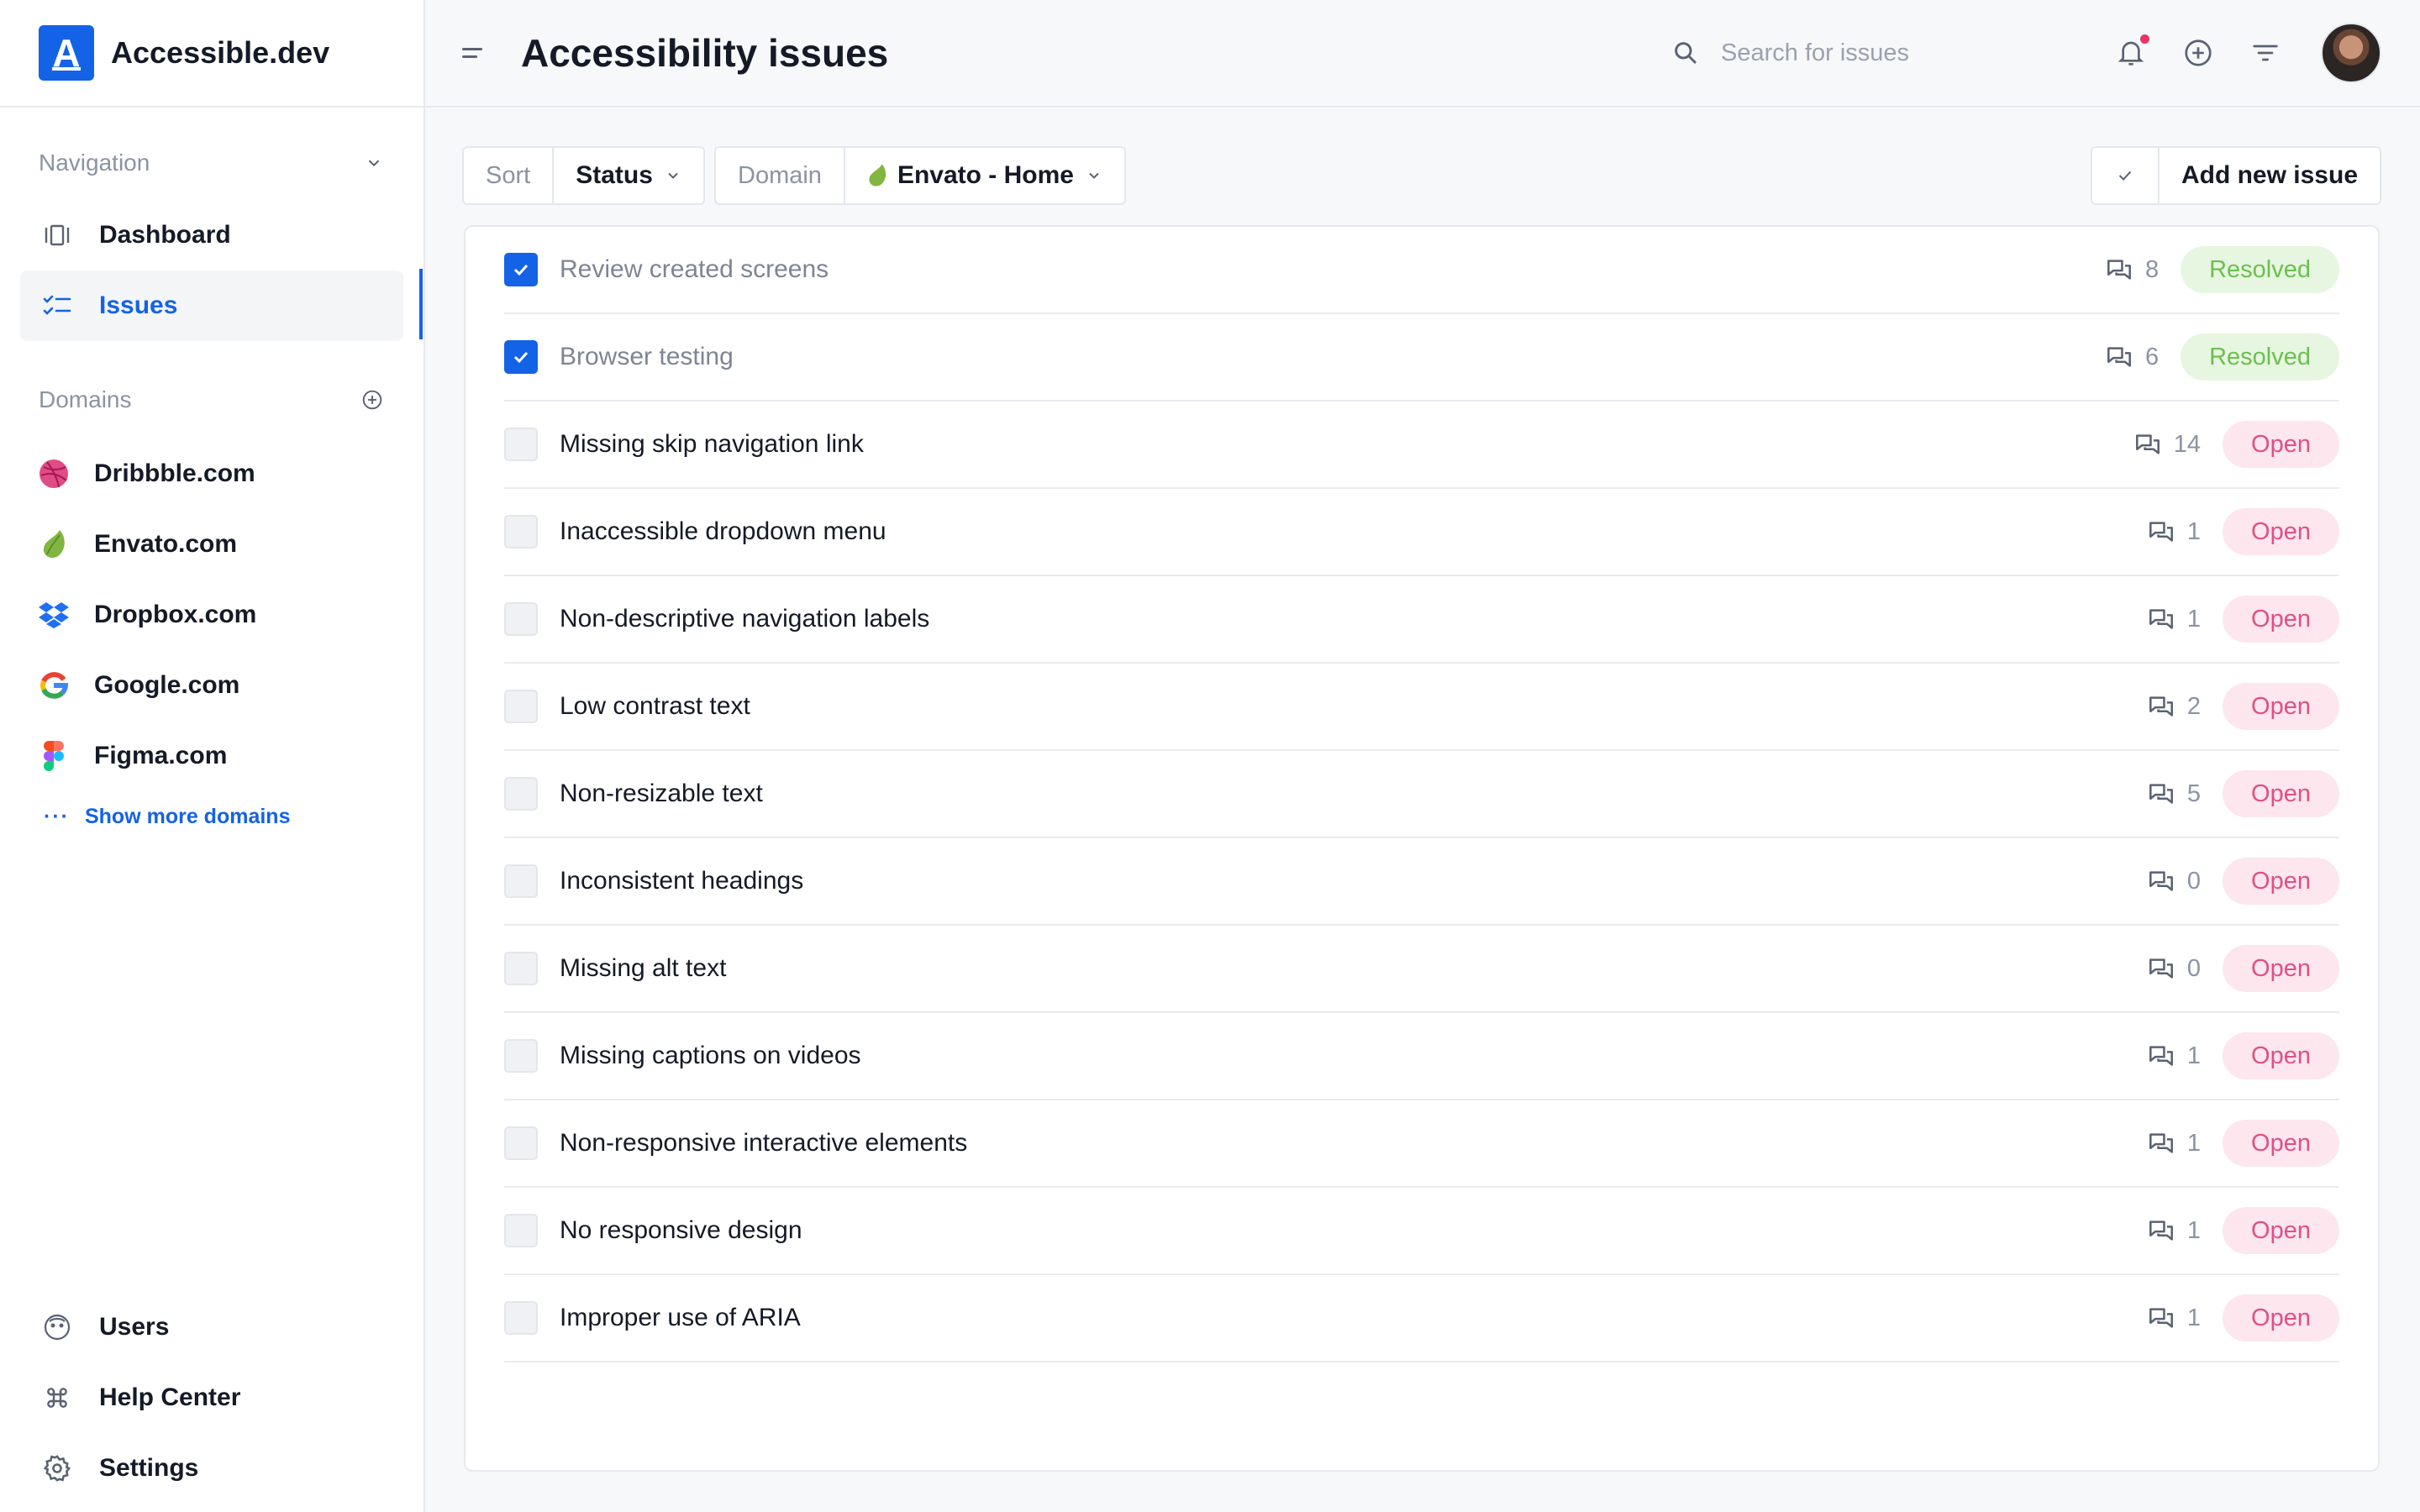 This screenshot has height=1512, width=2420. What do you see at coordinates (510, 175) in the screenshot?
I see `sort-label: Sort` at bounding box center [510, 175].